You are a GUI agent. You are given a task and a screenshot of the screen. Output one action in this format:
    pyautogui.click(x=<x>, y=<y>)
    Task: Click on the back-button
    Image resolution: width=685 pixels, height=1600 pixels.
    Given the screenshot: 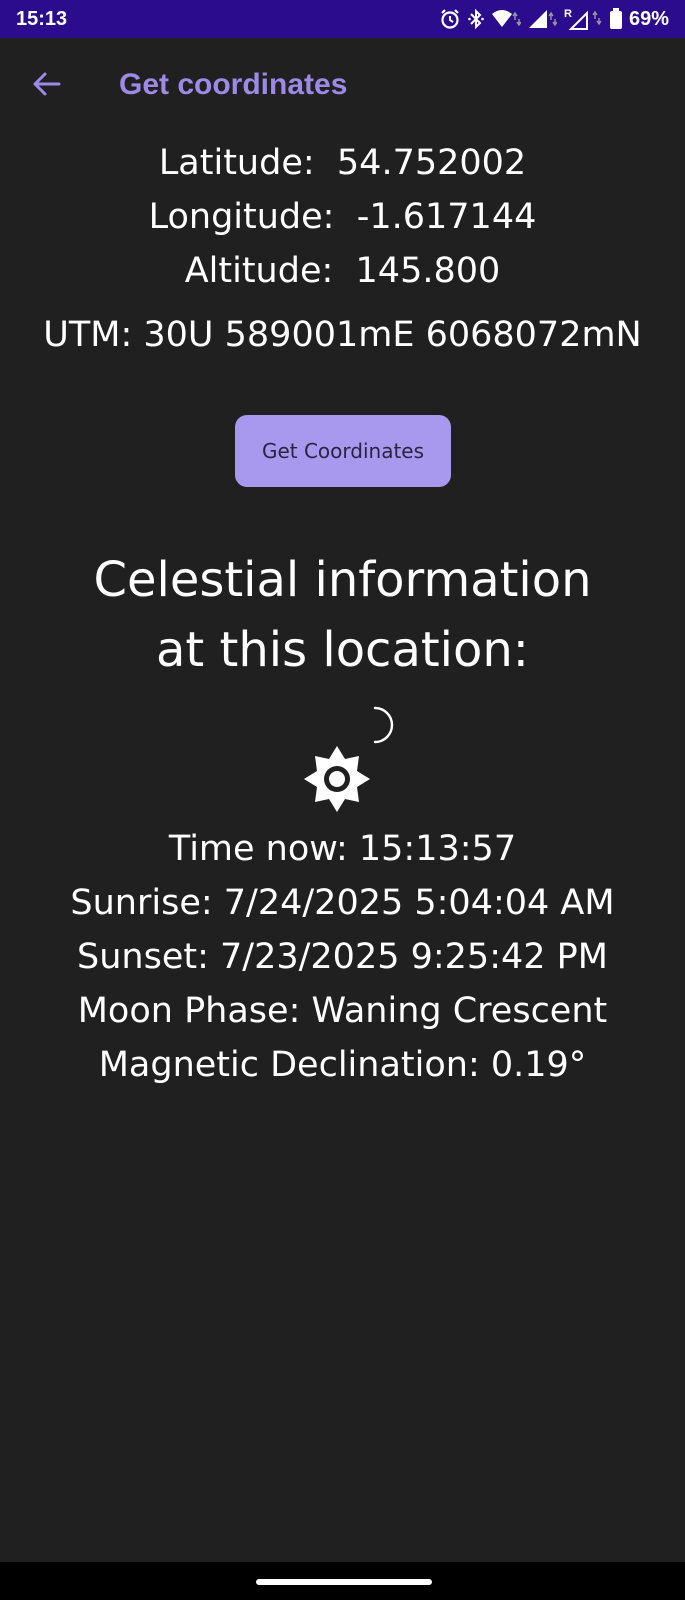 What is the action you would take?
    pyautogui.click(x=46, y=84)
    